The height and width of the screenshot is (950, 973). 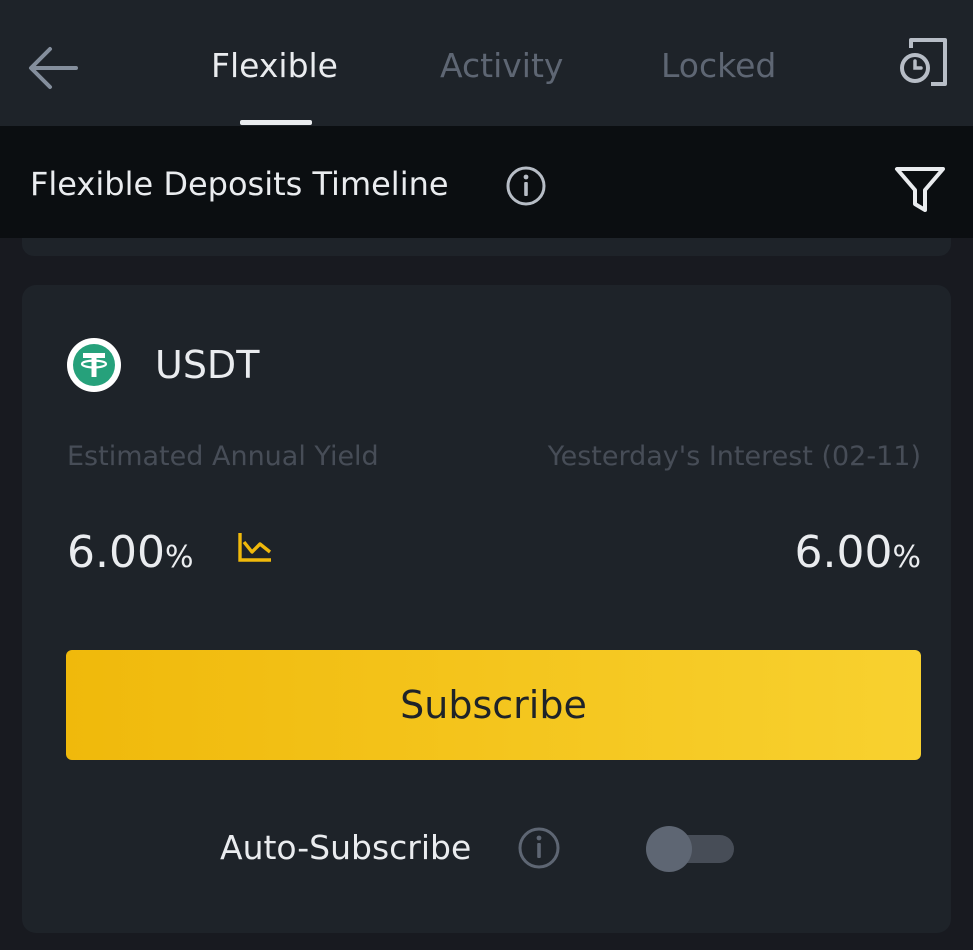 What do you see at coordinates (346, 847) in the screenshot?
I see `auto-subscribe-label: Auto-Subscribe` at bounding box center [346, 847].